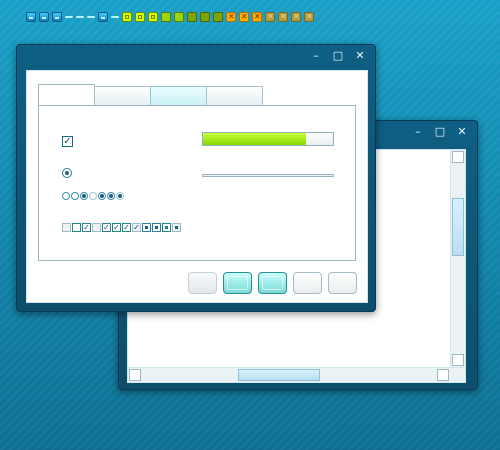  Describe the element at coordinates (342, 283) in the screenshot. I see `normal-button` at that location.